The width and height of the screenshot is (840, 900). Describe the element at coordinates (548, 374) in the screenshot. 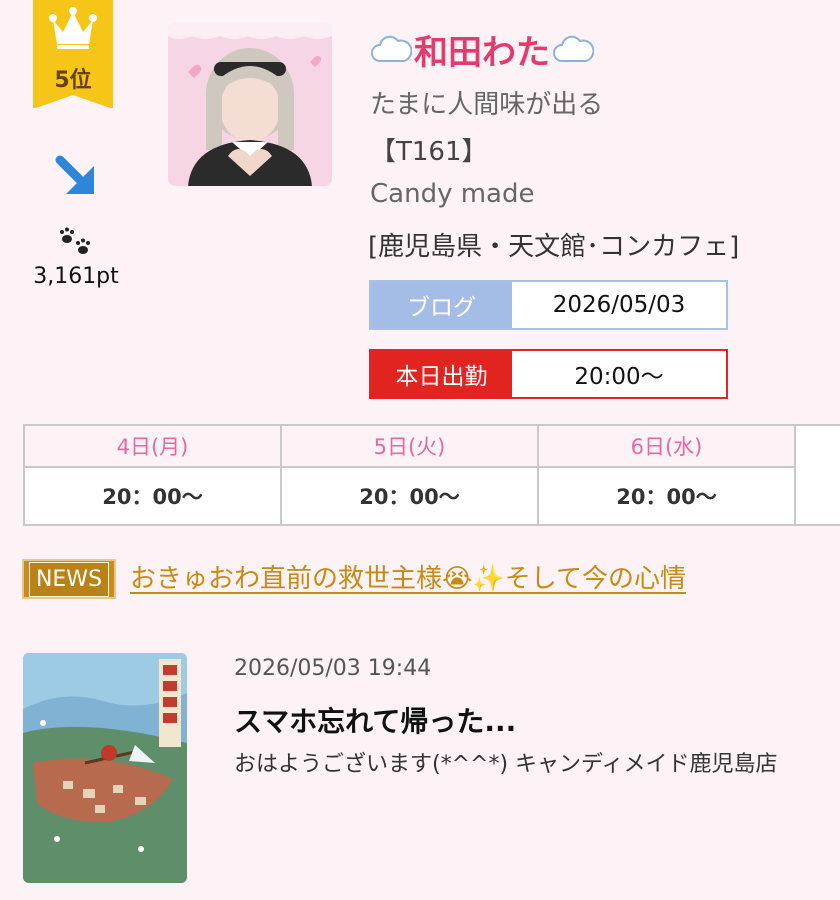

I see `attendance-today: 本日出勤 20:00〜` at that location.